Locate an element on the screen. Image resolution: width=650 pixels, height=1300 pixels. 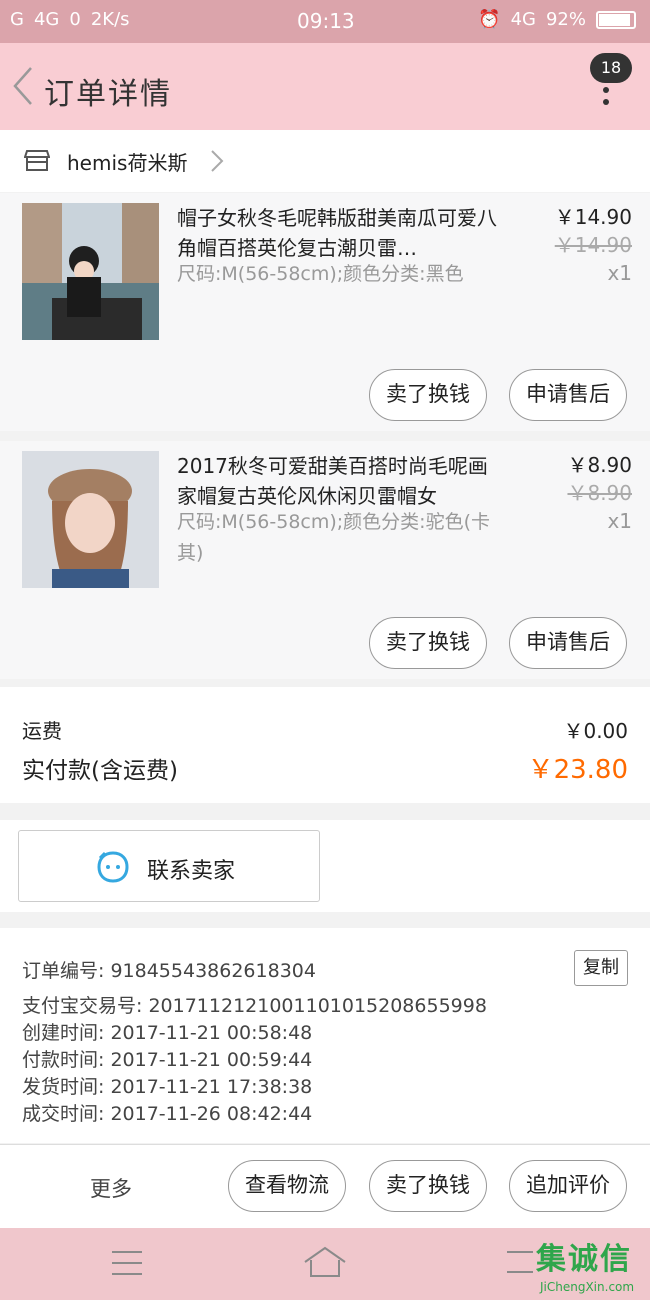
menu-icon is located at coordinates (127, 1263).